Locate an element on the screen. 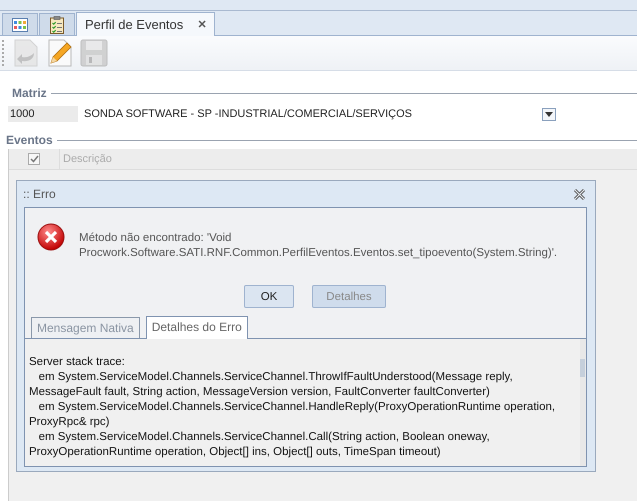 Image resolution: width=637 pixels, height=501 pixels. section-title: Matriz is located at coordinates (29, 93).